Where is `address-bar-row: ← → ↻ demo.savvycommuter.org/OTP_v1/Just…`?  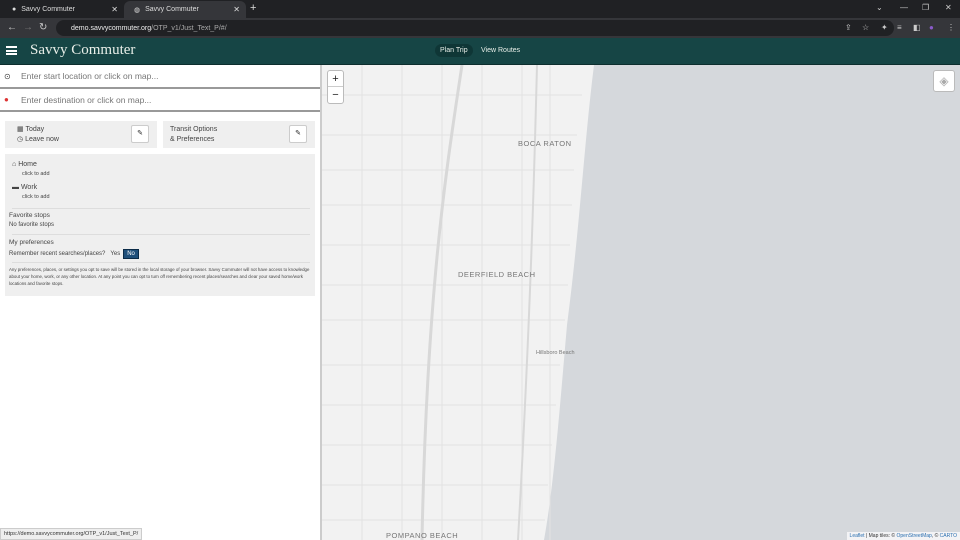
address-bar-row: ← → ↻ demo.savvycommuter.org/OTP_v1/Just… is located at coordinates (480, 28).